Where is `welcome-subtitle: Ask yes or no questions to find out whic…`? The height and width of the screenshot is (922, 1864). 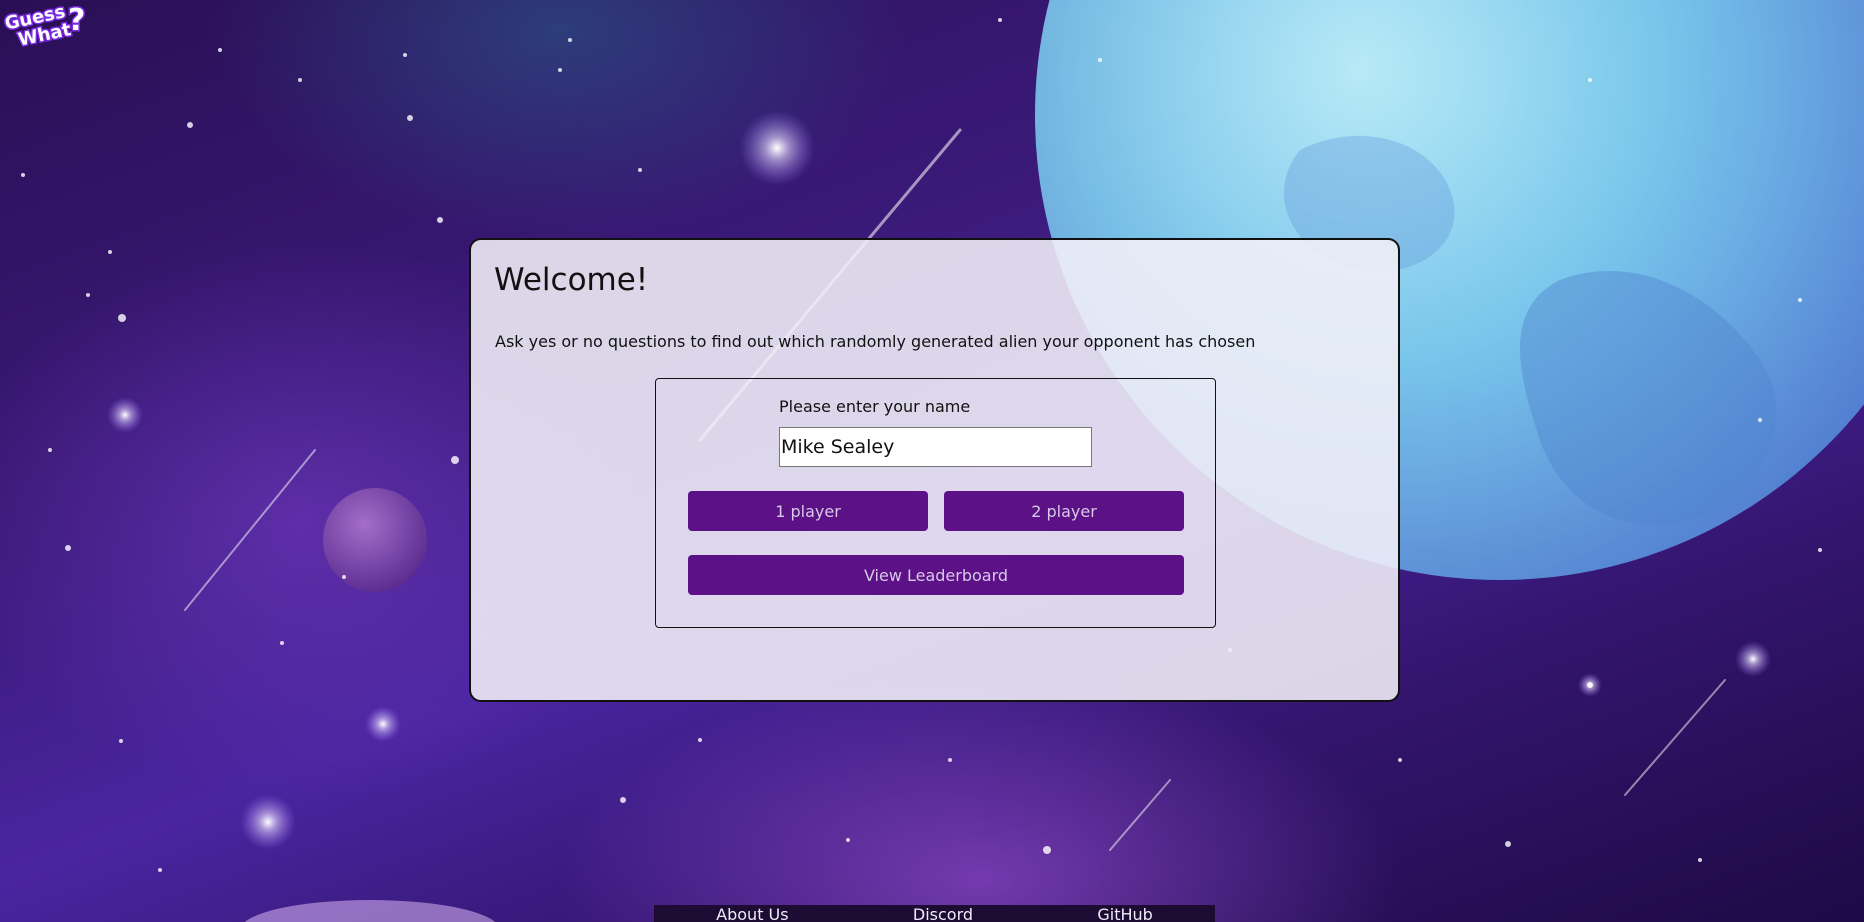
welcome-subtitle: Ask yes or no questions to find out whic… is located at coordinates (875, 341).